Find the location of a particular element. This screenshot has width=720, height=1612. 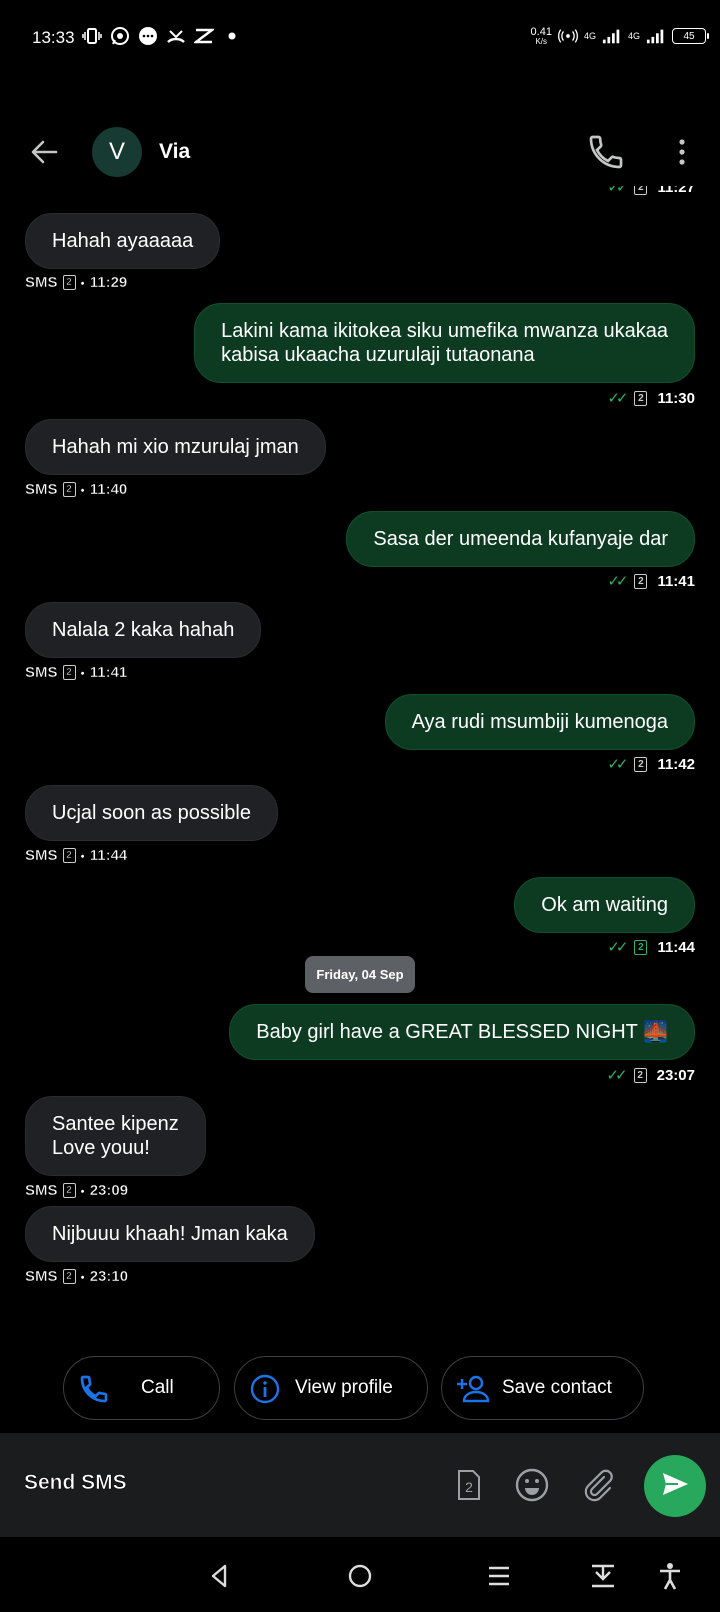

avatar: V is located at coordinates (117, 152).